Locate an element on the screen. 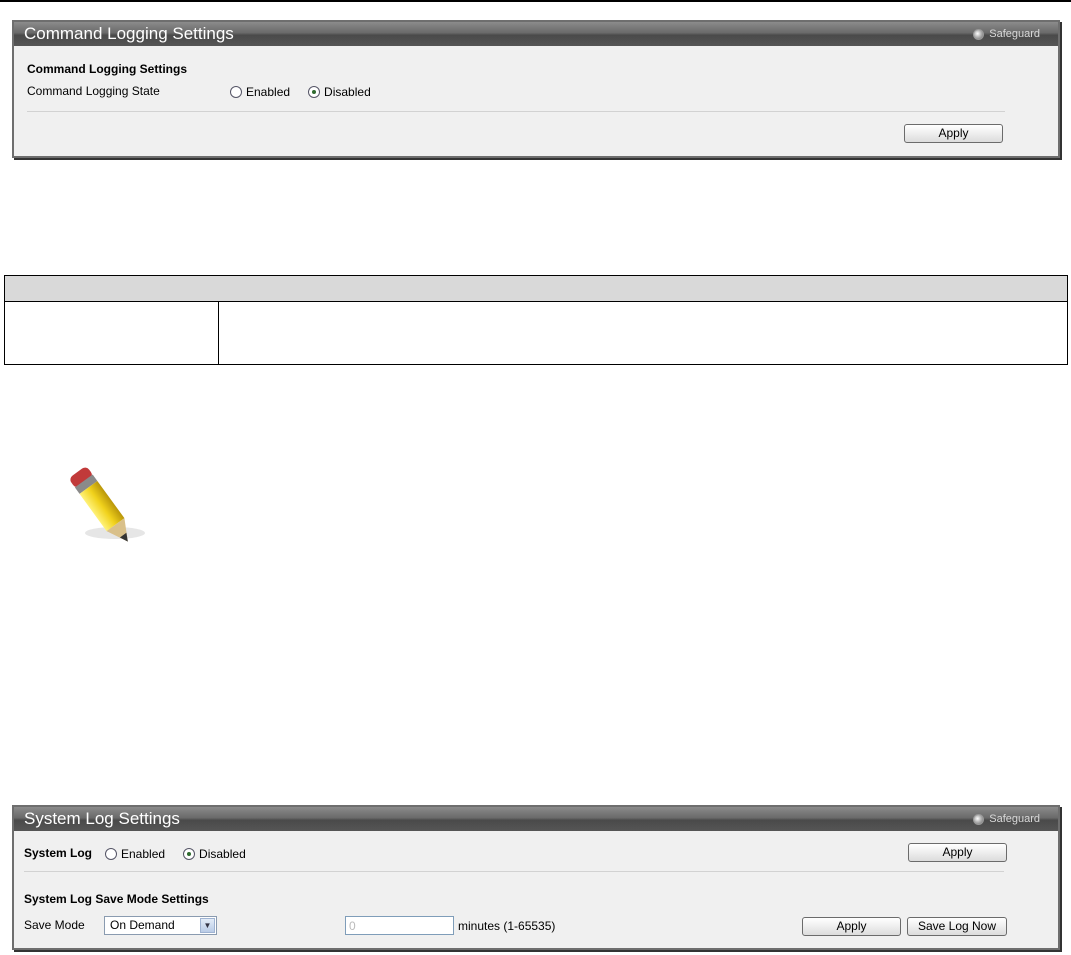 This screenshot has height=955, width=1071. top-rule is located at coordinates (535, 1).